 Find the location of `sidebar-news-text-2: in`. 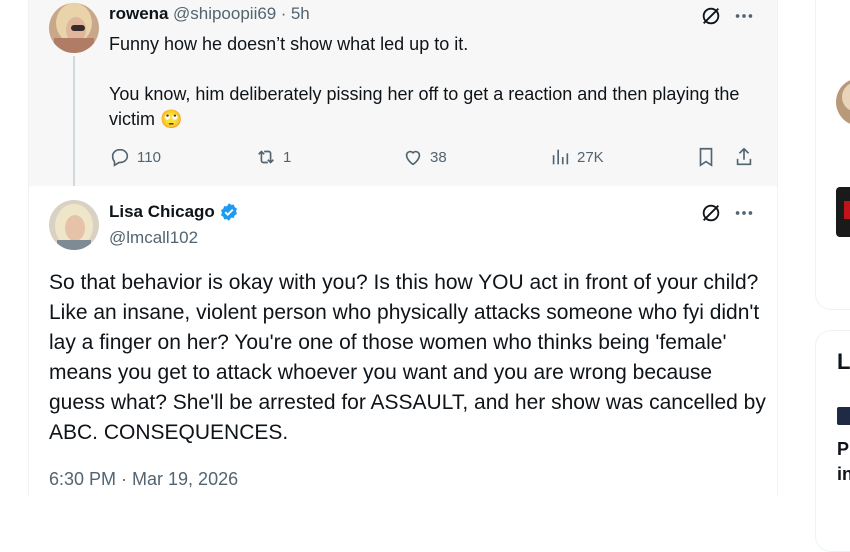

sidebar-news-text-2: in is located at coordinates (843, 474).